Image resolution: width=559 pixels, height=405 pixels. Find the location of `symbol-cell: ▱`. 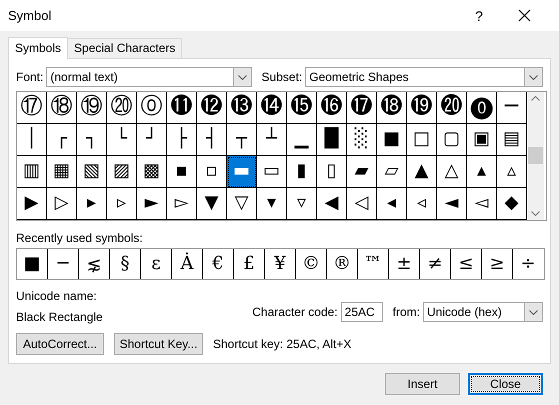

symbol-cell: ▱ is located at coordinates (392, 172).